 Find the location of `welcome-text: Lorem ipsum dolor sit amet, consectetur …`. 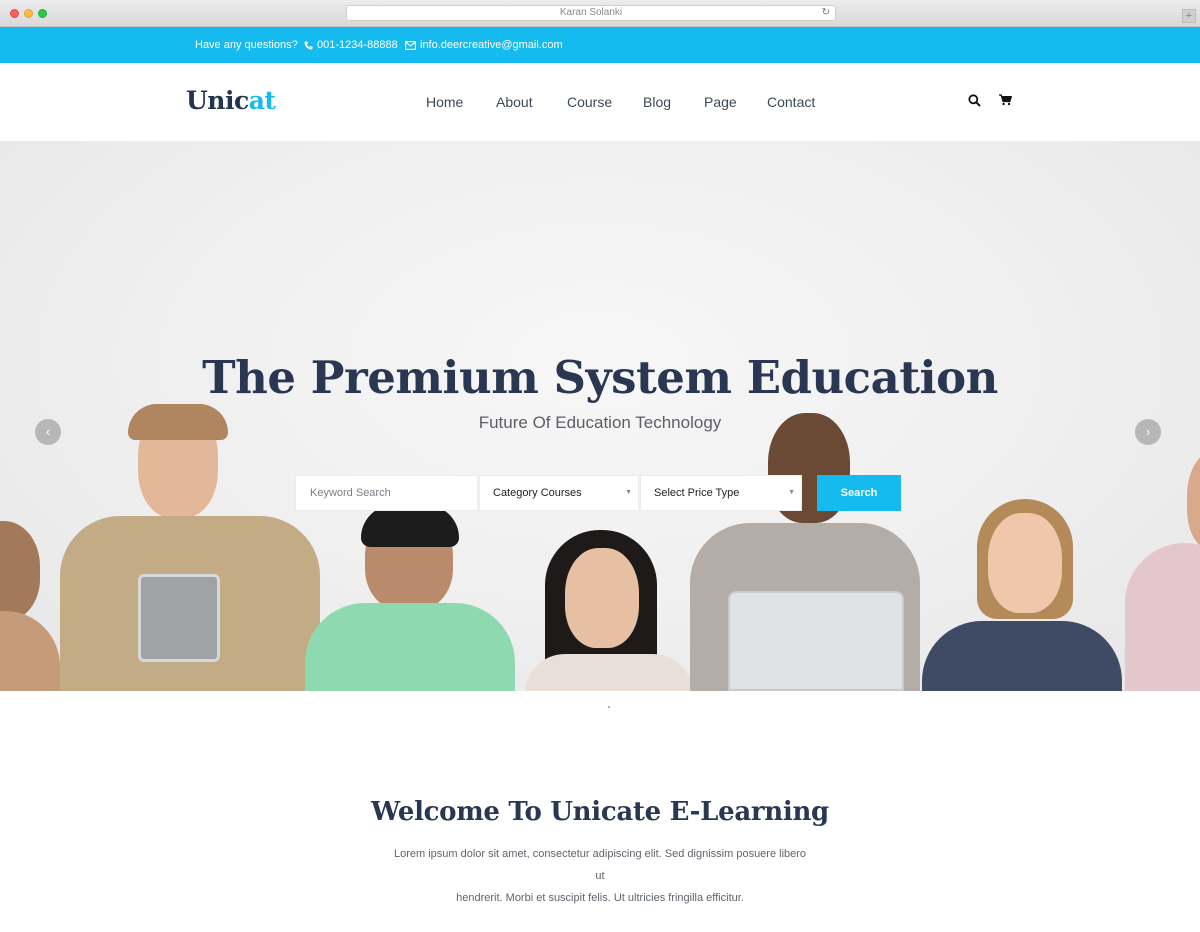

welcome-text: Lorem ipsum dolor sit amet, consectetur … is located at coordinates (600, 876).